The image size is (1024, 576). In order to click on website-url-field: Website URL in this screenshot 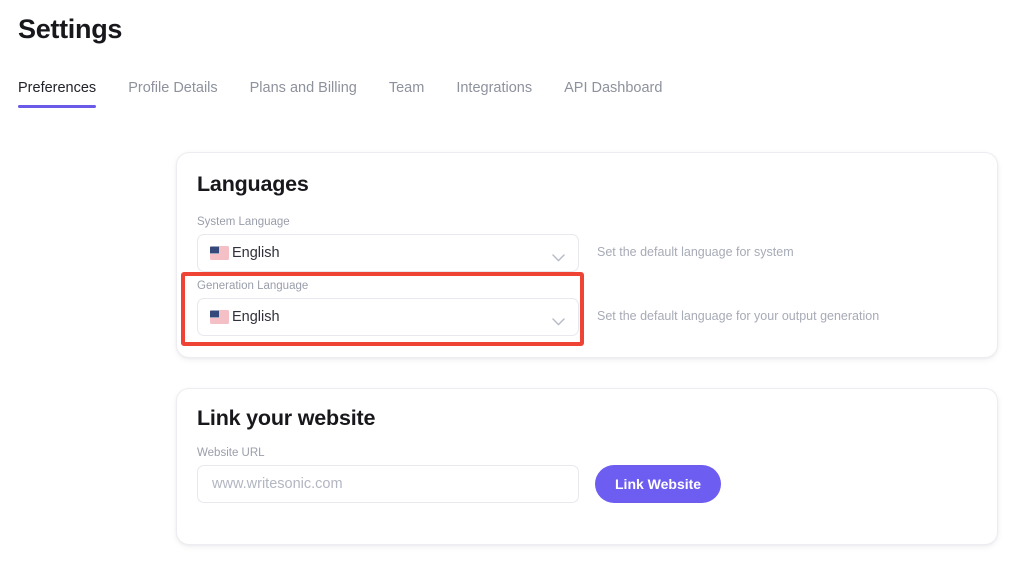, I will do `click(388, 474)`.